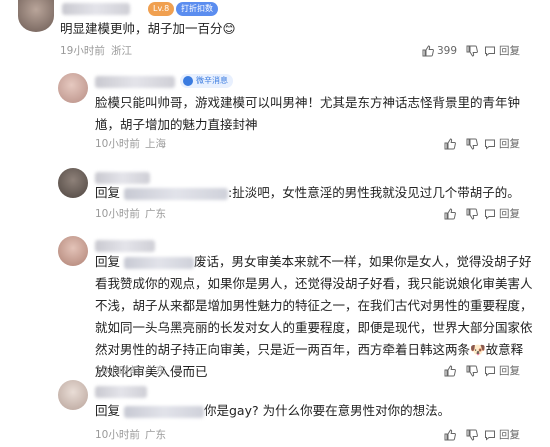 The image size is (550, 447). I want to click on like-button: 399, so click(439, 51).